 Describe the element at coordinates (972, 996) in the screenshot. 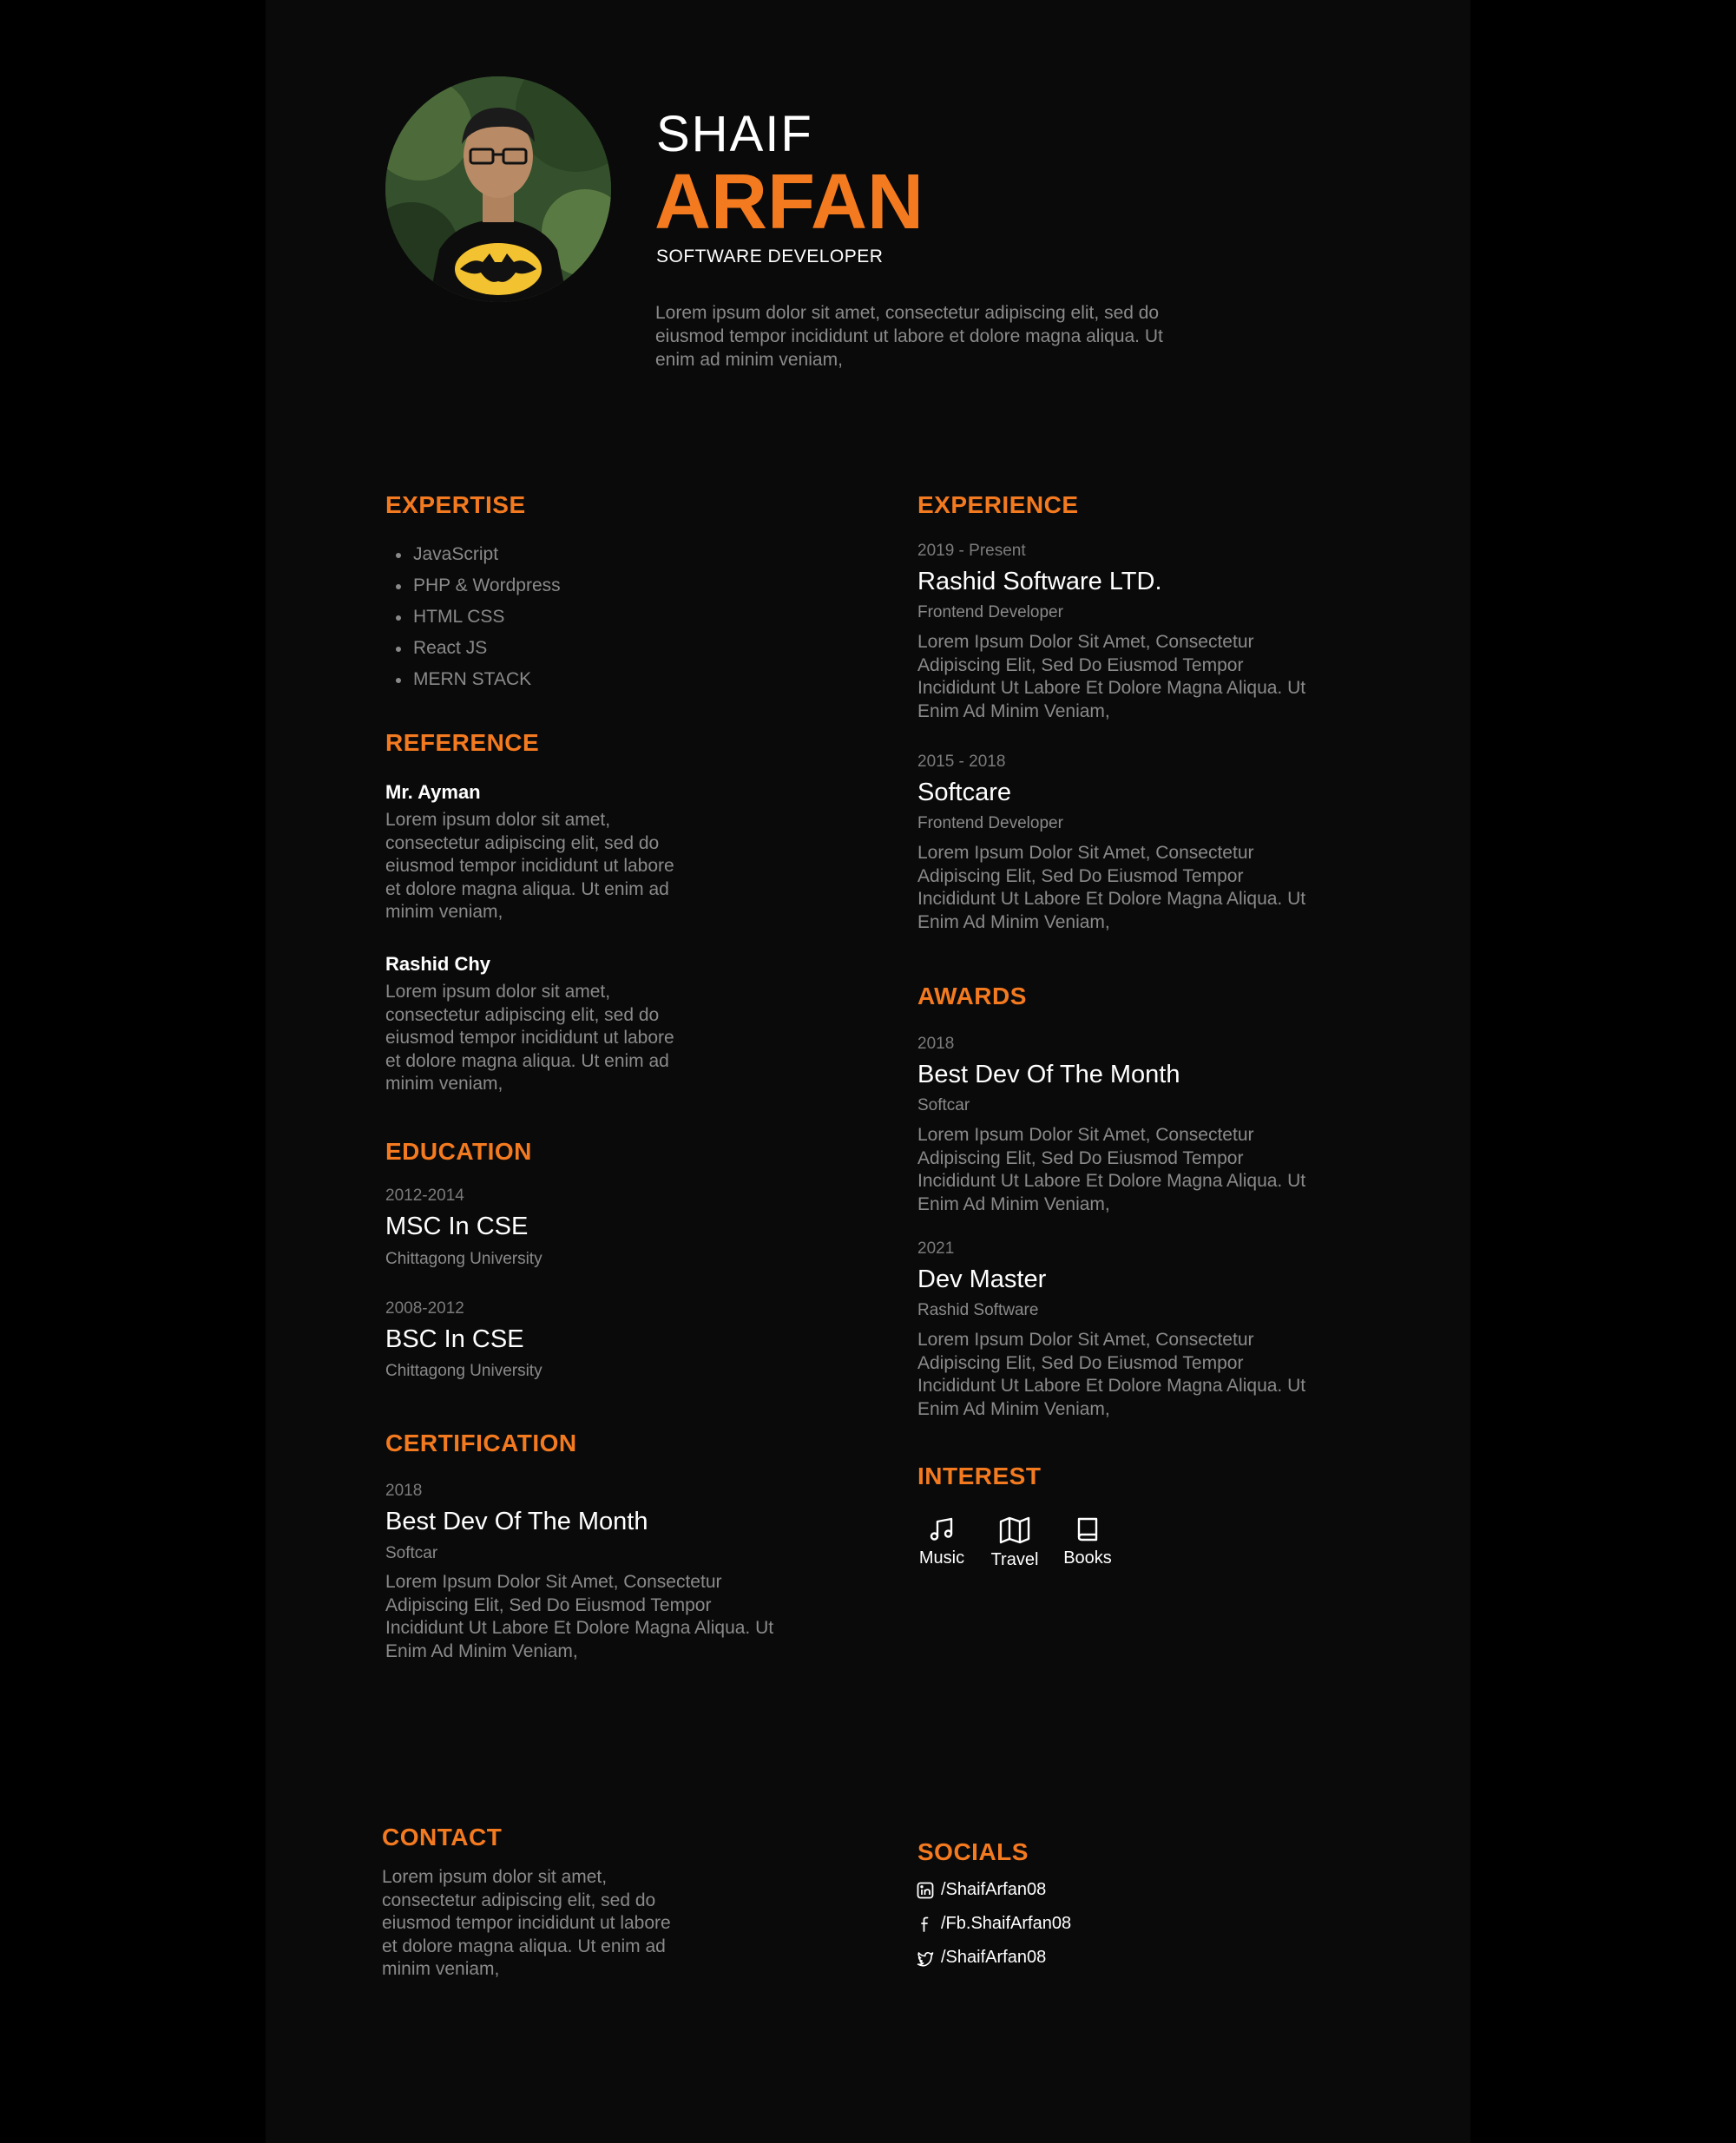

I see `awards-heading: AWARDS` at that location.